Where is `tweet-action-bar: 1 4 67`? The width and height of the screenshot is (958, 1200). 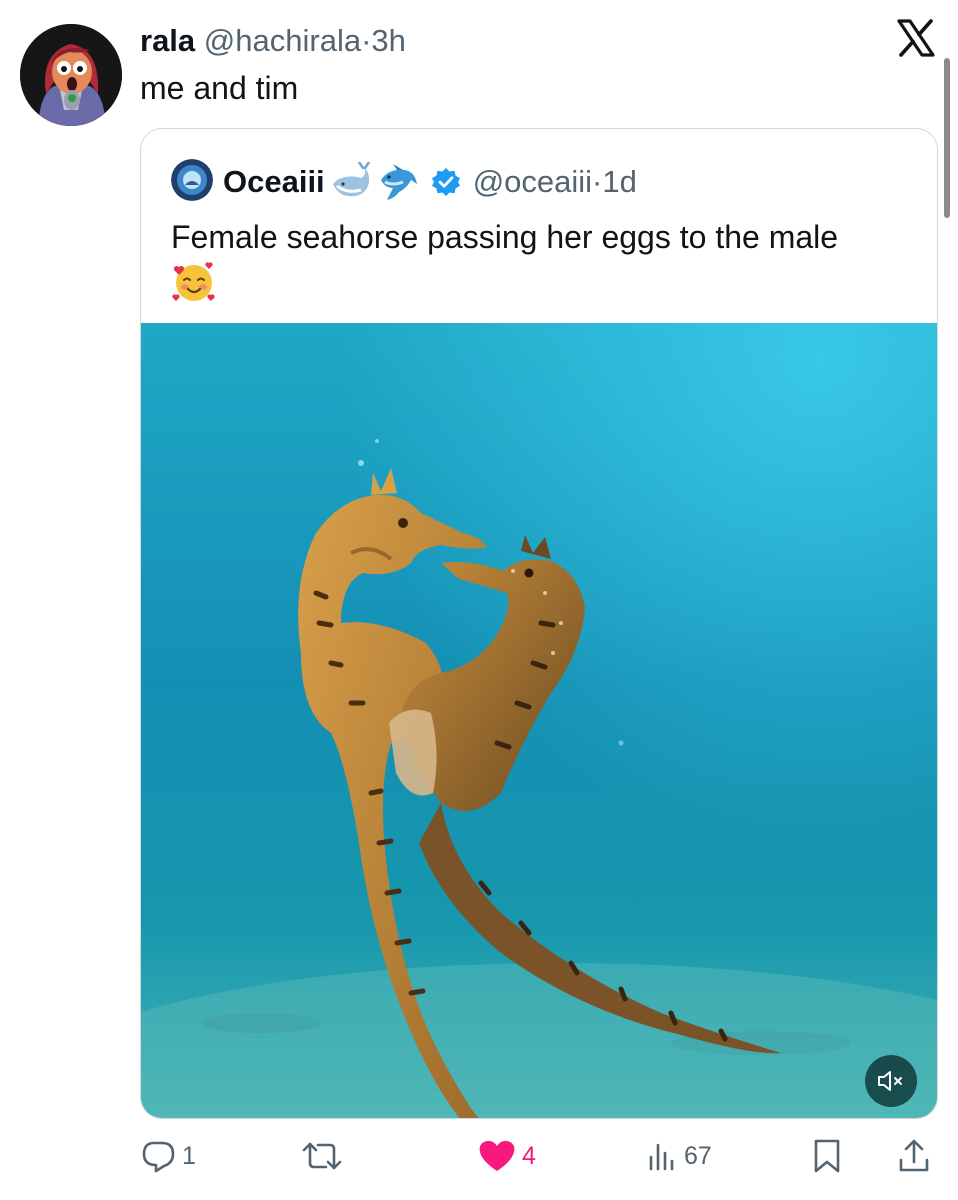
tweet-action-bar: 1 4 67 is located at coordinates (479, 1156).